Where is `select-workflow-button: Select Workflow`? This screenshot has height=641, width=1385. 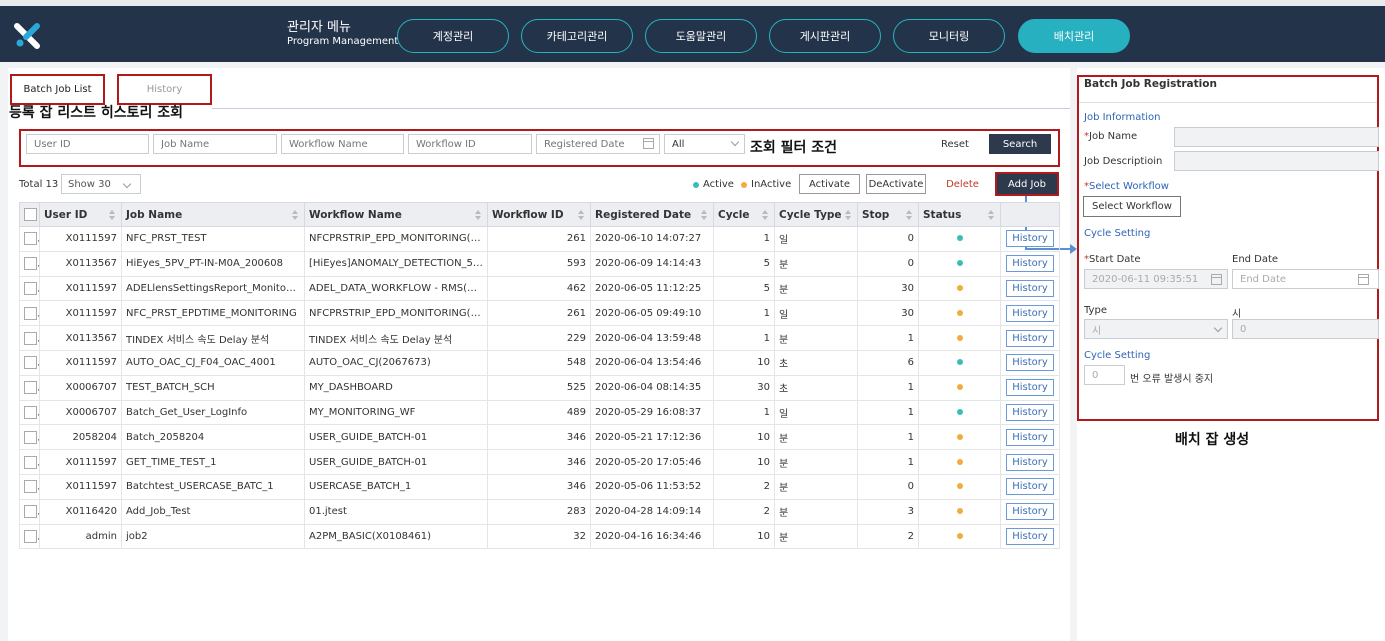 select-workflow-button: Select Workflow is located at coordinates (1132, 206).